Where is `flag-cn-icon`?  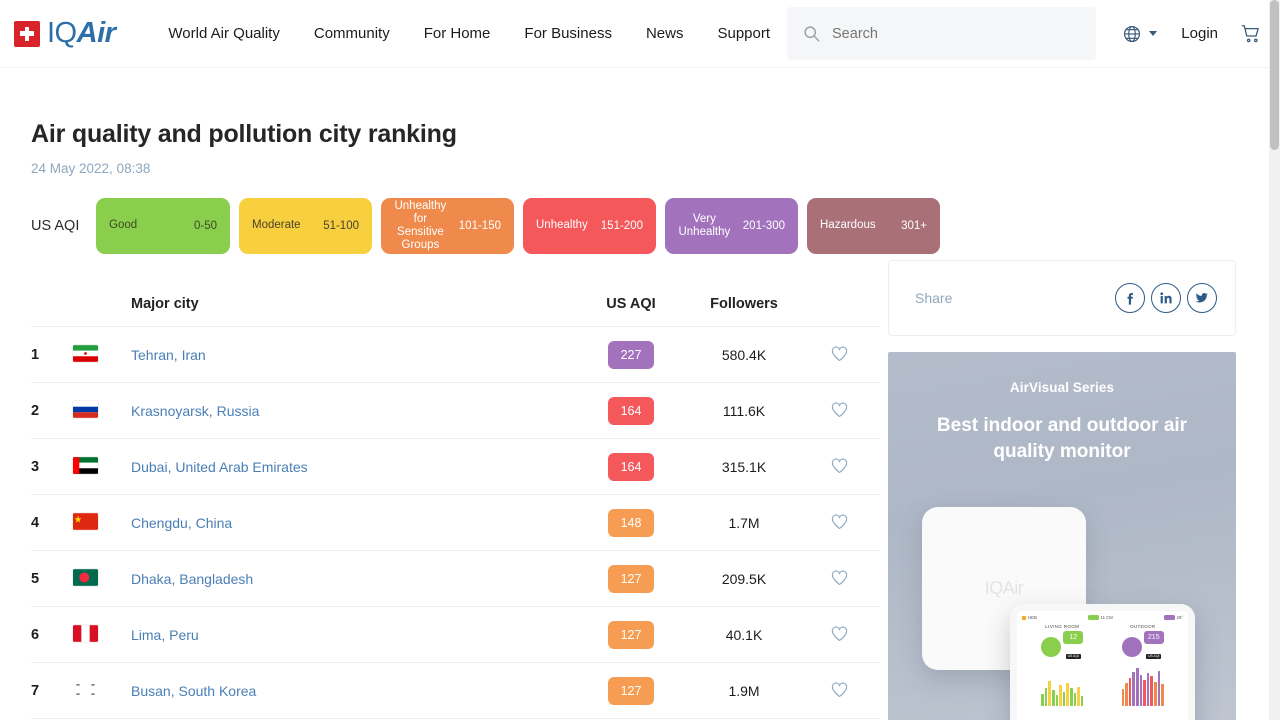 flag-cn-icon is located at coordinates (85, 521).